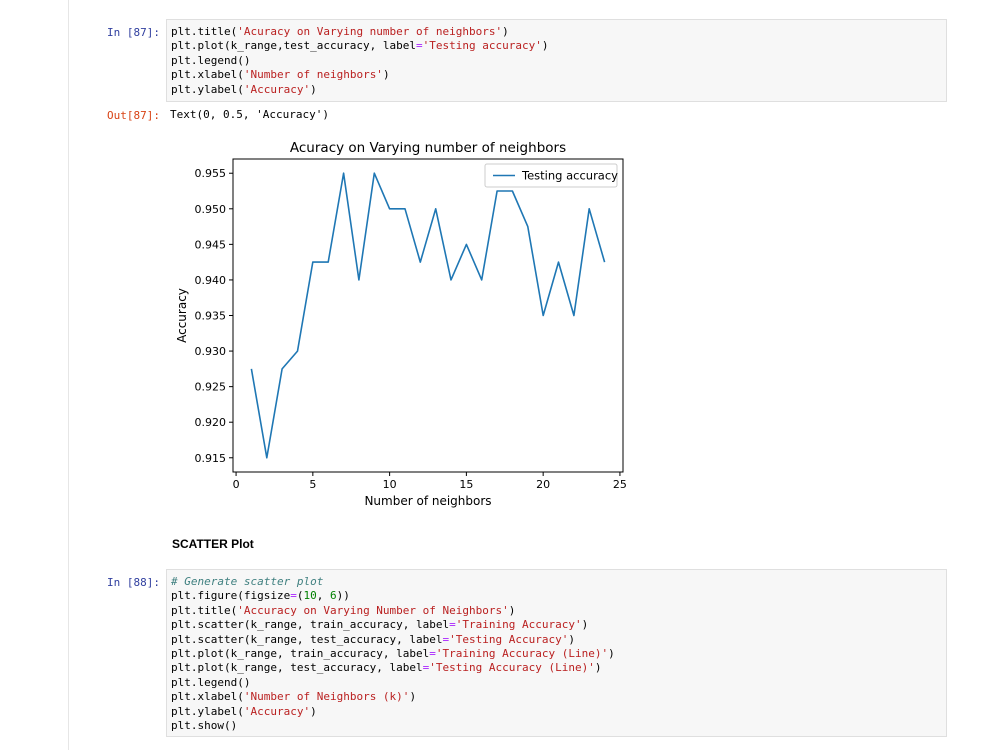 Image resolution: width=1000 pixels, height=750 pixels. What do you see at coordinates (569, 176) in the screenshot?
I see `legend-label: Testing accuracy` at bounding box center [569, 176].